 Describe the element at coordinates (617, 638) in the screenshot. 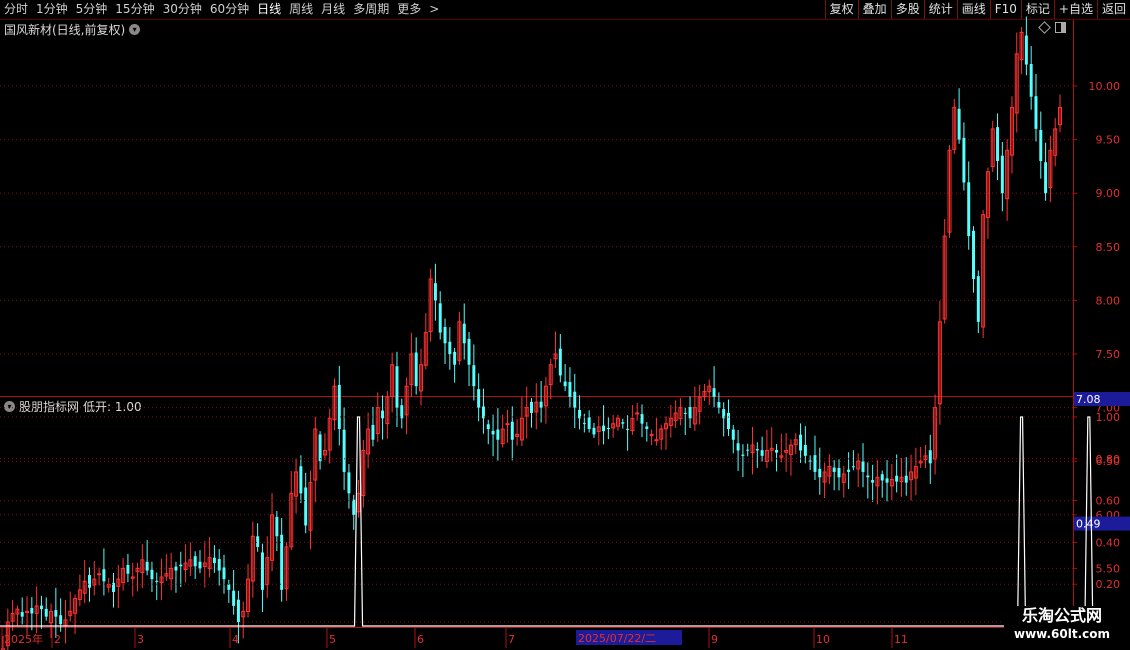

I see `cursor-date-label: 2025/07/22/二` at that location.